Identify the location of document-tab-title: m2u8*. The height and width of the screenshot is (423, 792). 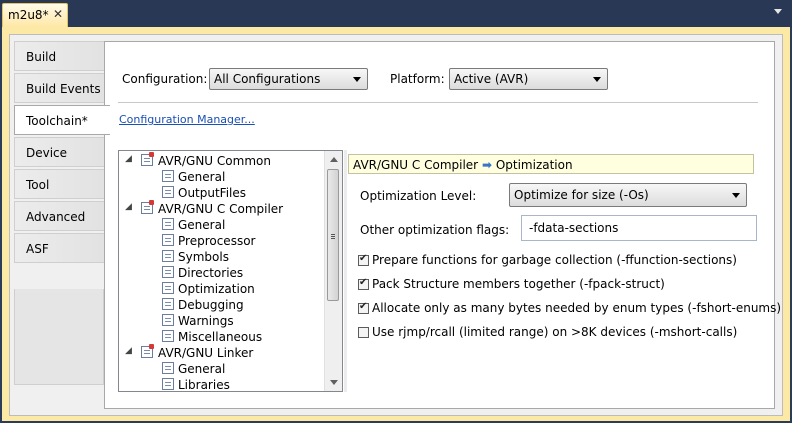
(28, 15).